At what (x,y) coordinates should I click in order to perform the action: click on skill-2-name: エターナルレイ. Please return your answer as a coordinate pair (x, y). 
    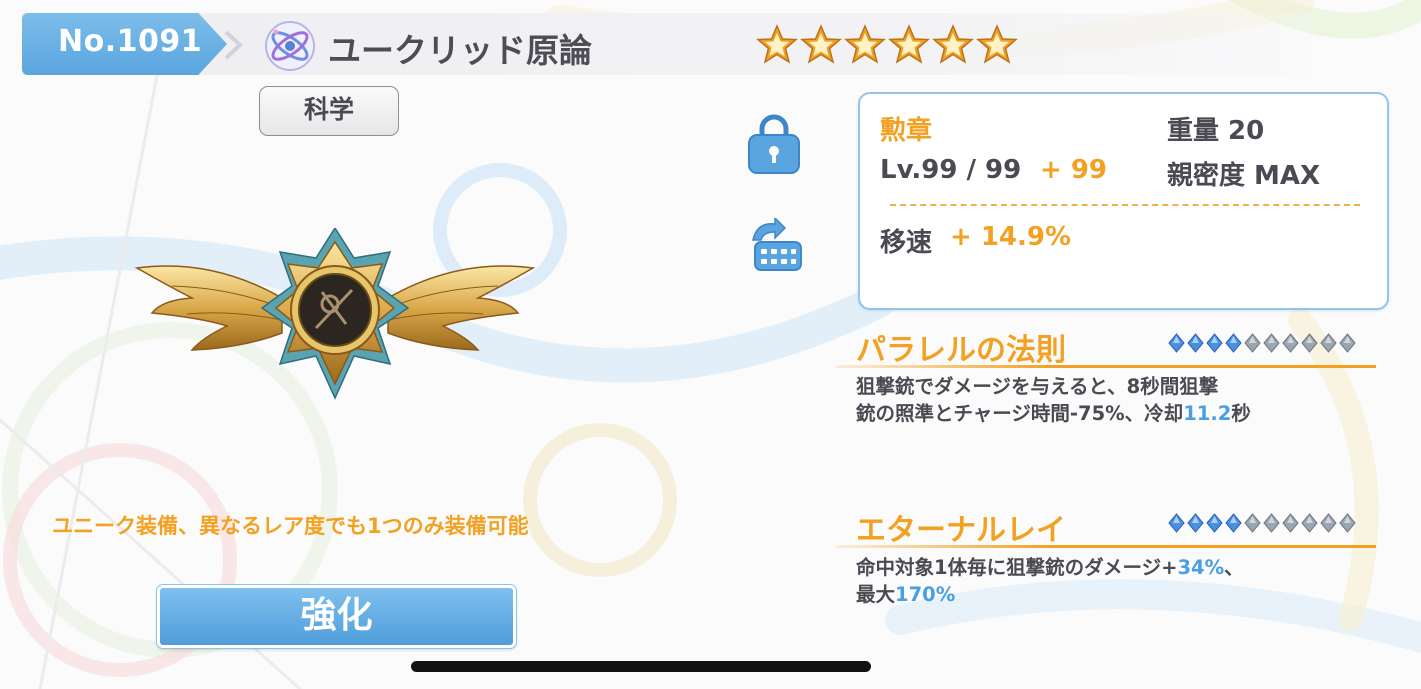
    Looking at the image, I should click on (961, 530).